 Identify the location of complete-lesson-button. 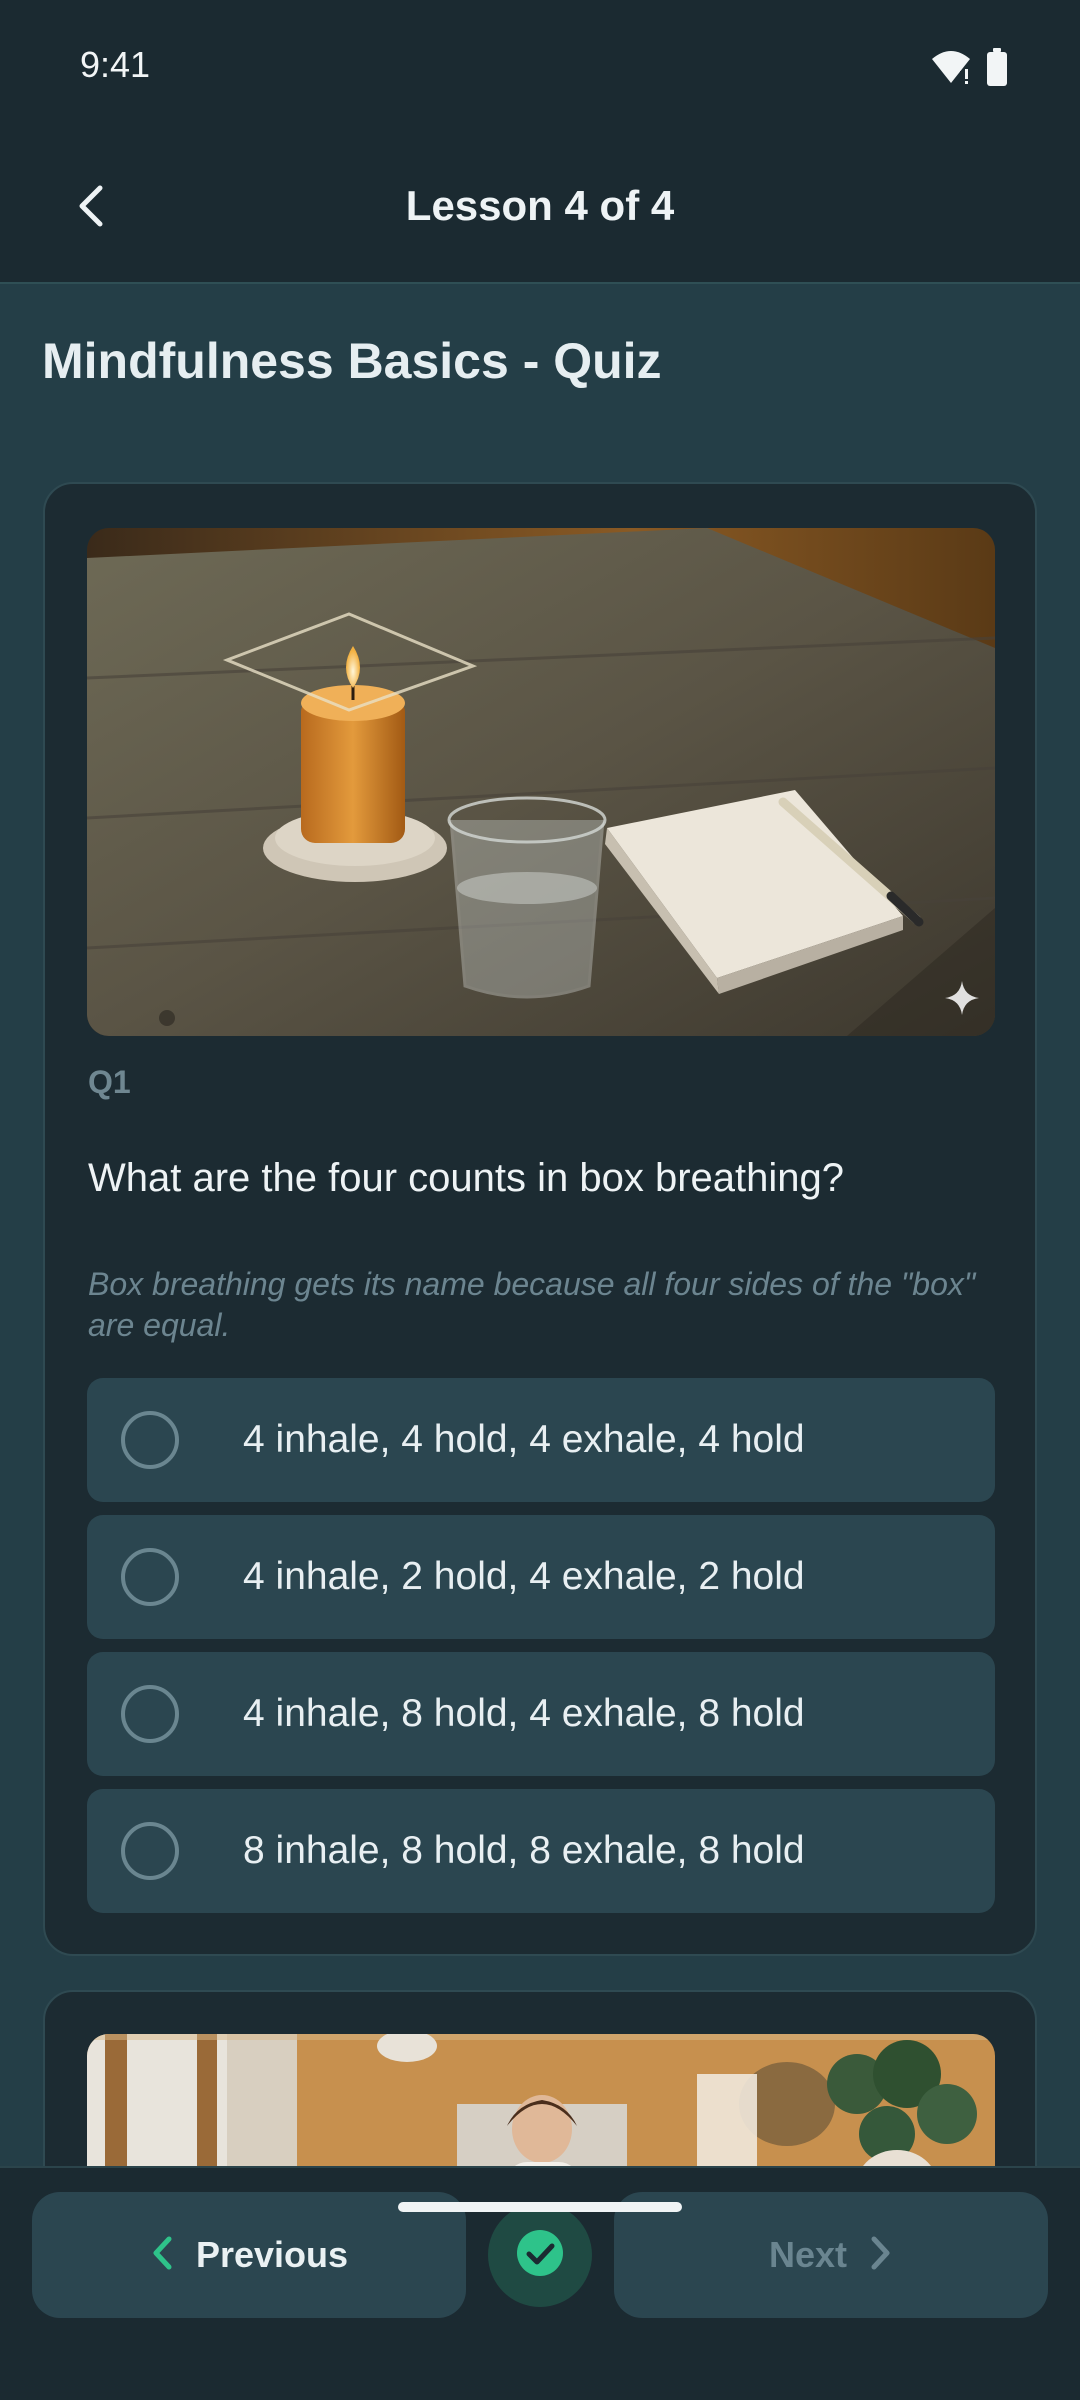
(540, 2255).